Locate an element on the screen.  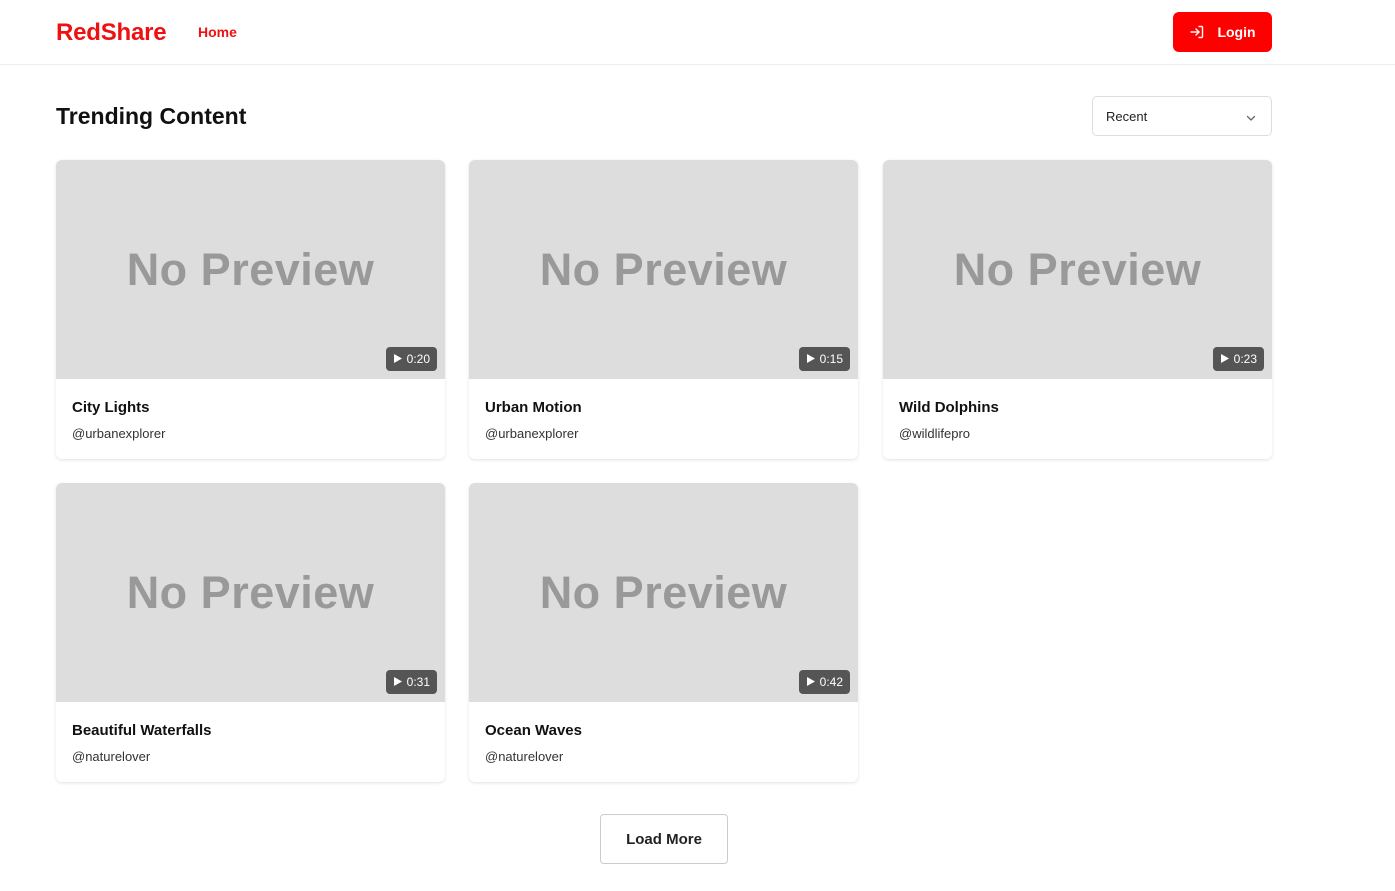
duration-badge: 0:23 is located at coordinates (1238, 359).